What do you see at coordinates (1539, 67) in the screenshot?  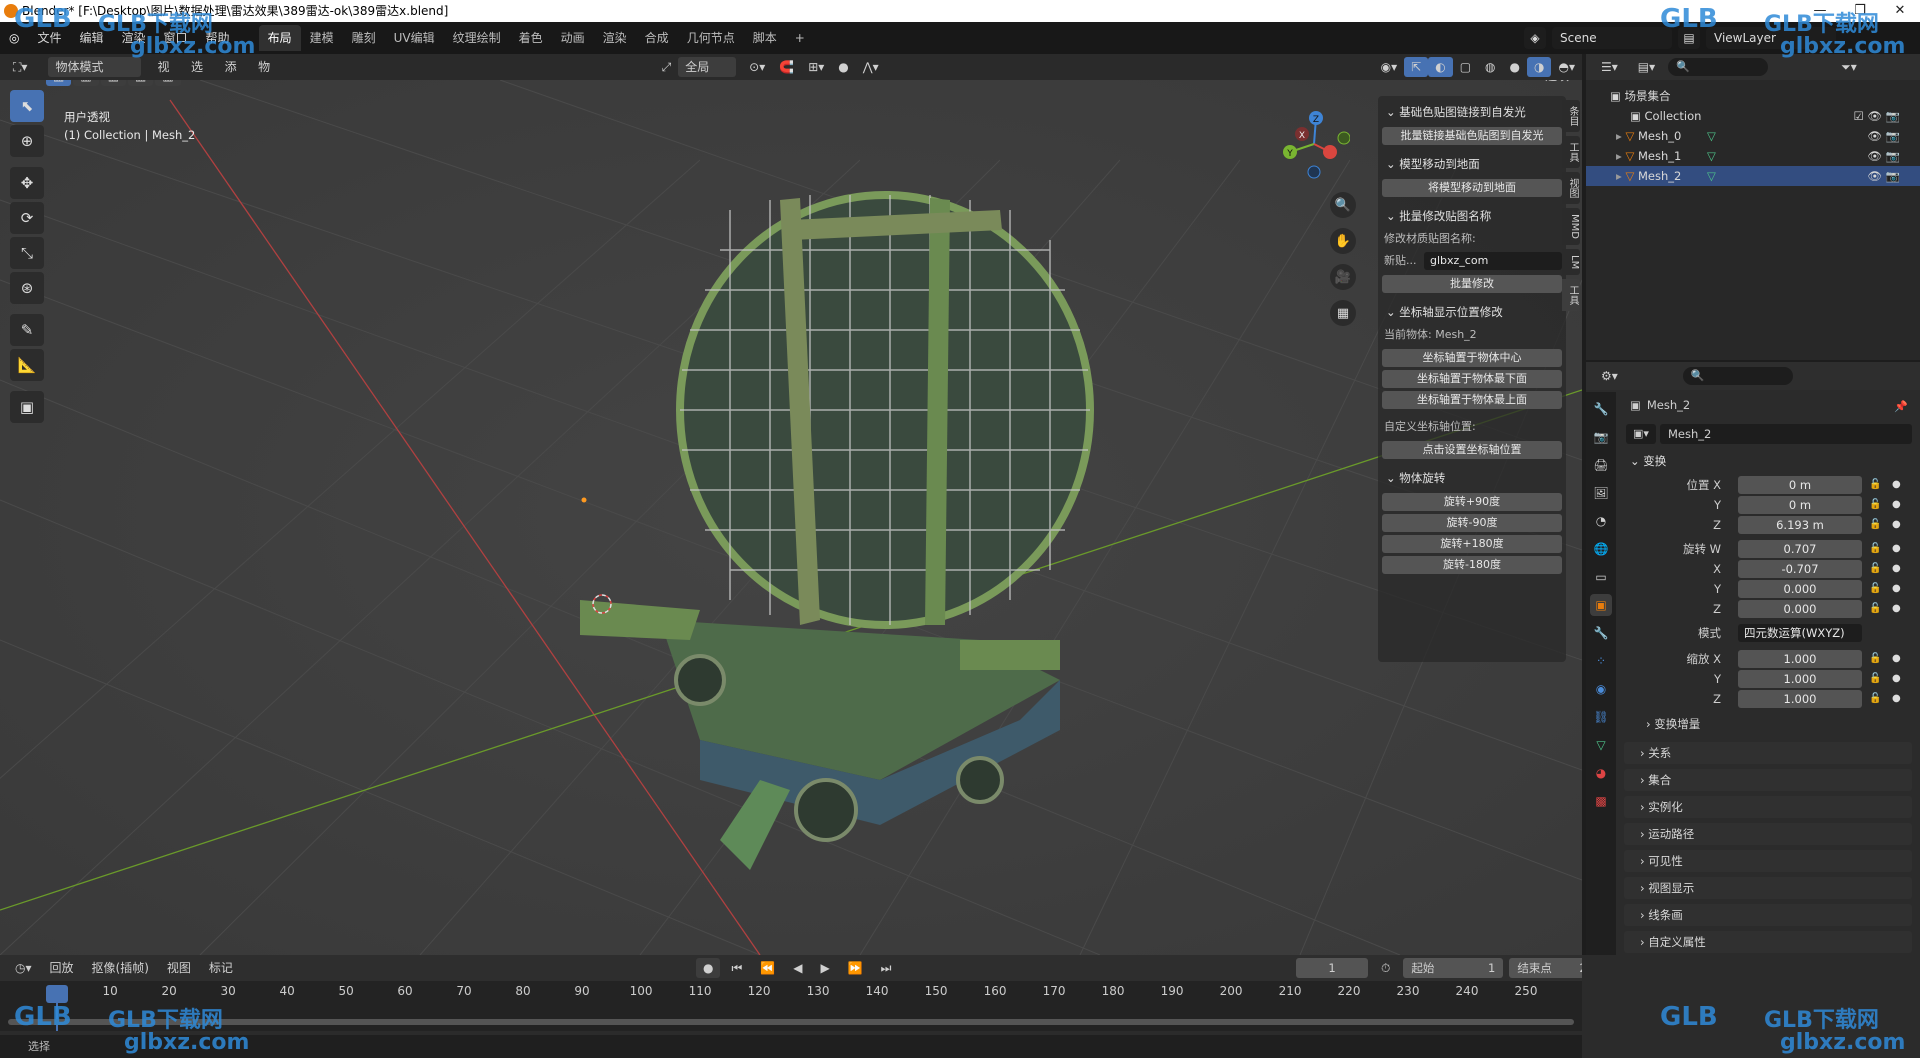 I see `material-shading-icon: ◑` at bounding box center [1539, 67].